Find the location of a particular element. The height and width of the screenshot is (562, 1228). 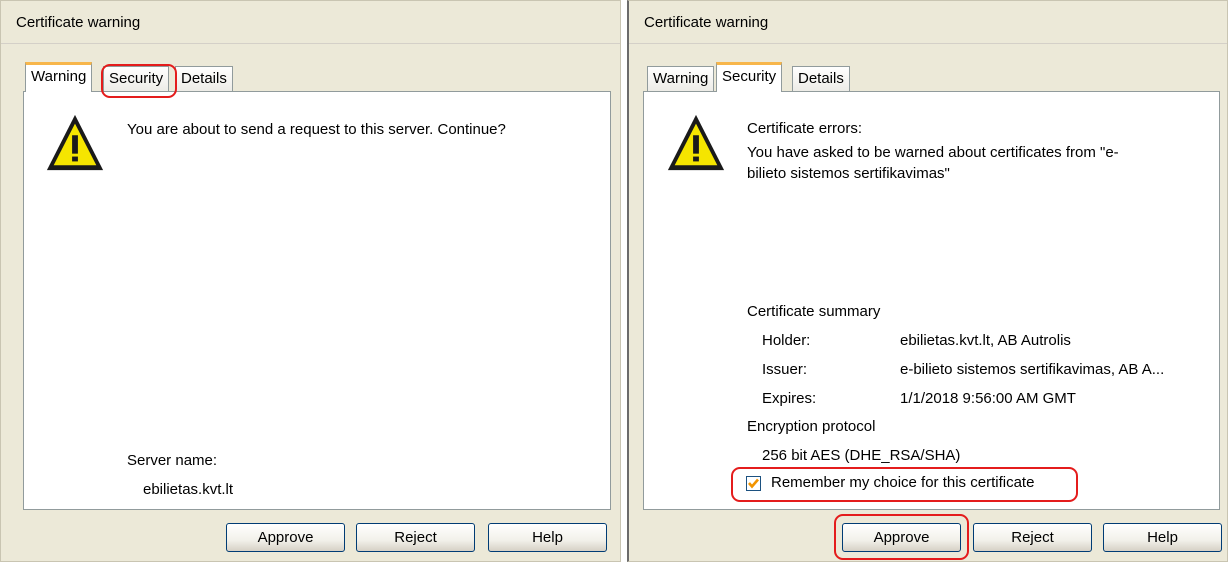

holder-value: ebilietas.kvt.lt, AB Autrolis is located at coordinates (985, 340).